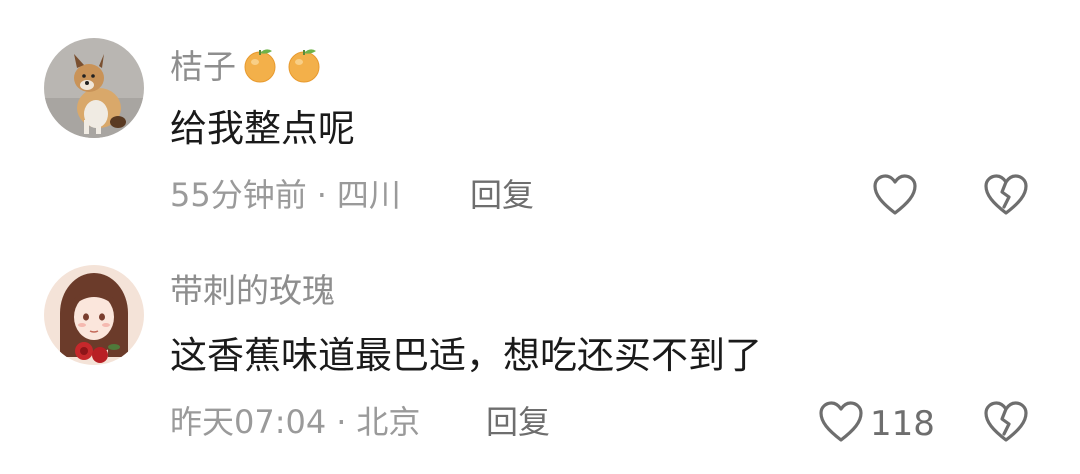 The height and width of the screenshot is (474, 1080). Describe the element at coordinates (238, 195) in the screenshot. I see `comment-time: 55分钟前` at that location.